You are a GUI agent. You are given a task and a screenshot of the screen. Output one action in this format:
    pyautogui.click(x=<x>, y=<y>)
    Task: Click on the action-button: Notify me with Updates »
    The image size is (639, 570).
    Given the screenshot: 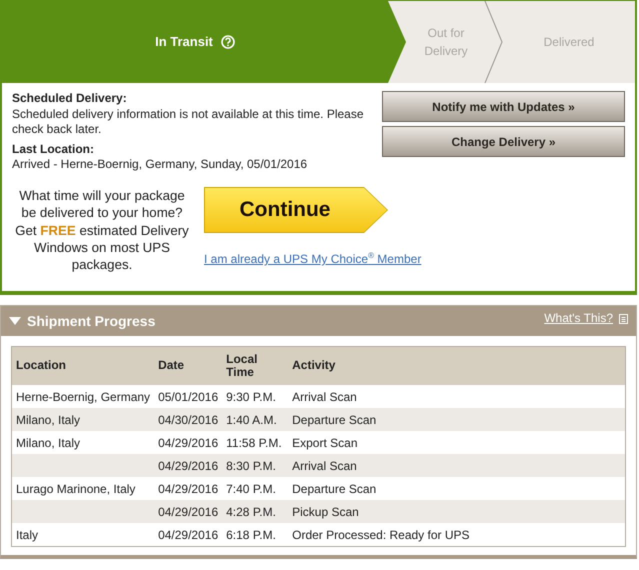 What is the action you would take?
    pyautogui.click(x=503, y=106)
    